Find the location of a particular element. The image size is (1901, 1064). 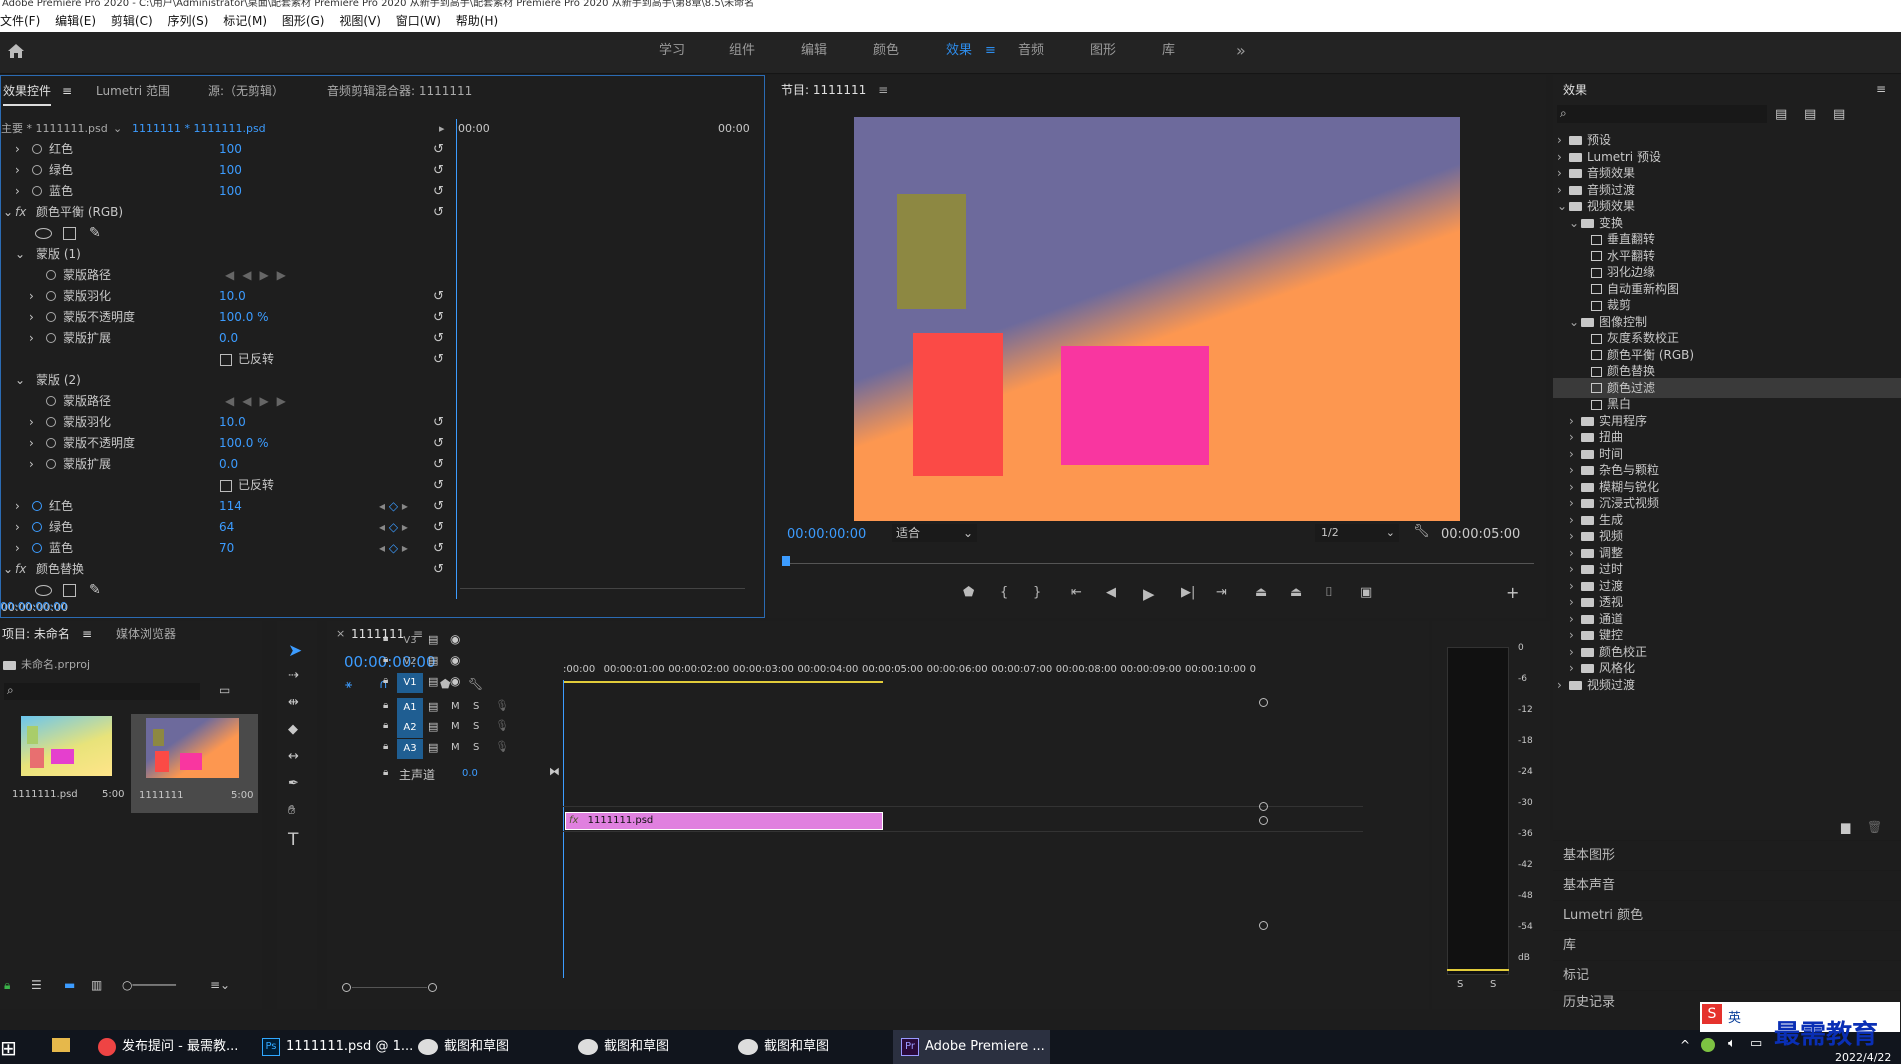

ec-row-mask2-opacity: › 蒙版不透明度 100.0 % ↺ is located at coordinates (228, 443).